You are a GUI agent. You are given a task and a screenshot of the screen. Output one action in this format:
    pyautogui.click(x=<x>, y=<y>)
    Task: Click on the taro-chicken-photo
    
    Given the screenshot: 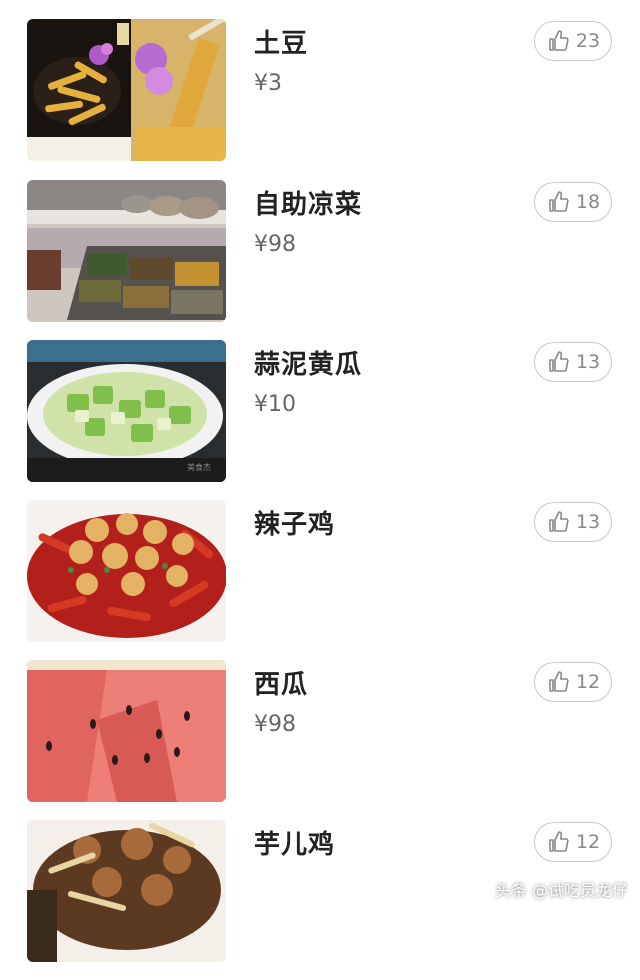 What is the action you would take?
    pyautogui.click(x=126, y=891)
    